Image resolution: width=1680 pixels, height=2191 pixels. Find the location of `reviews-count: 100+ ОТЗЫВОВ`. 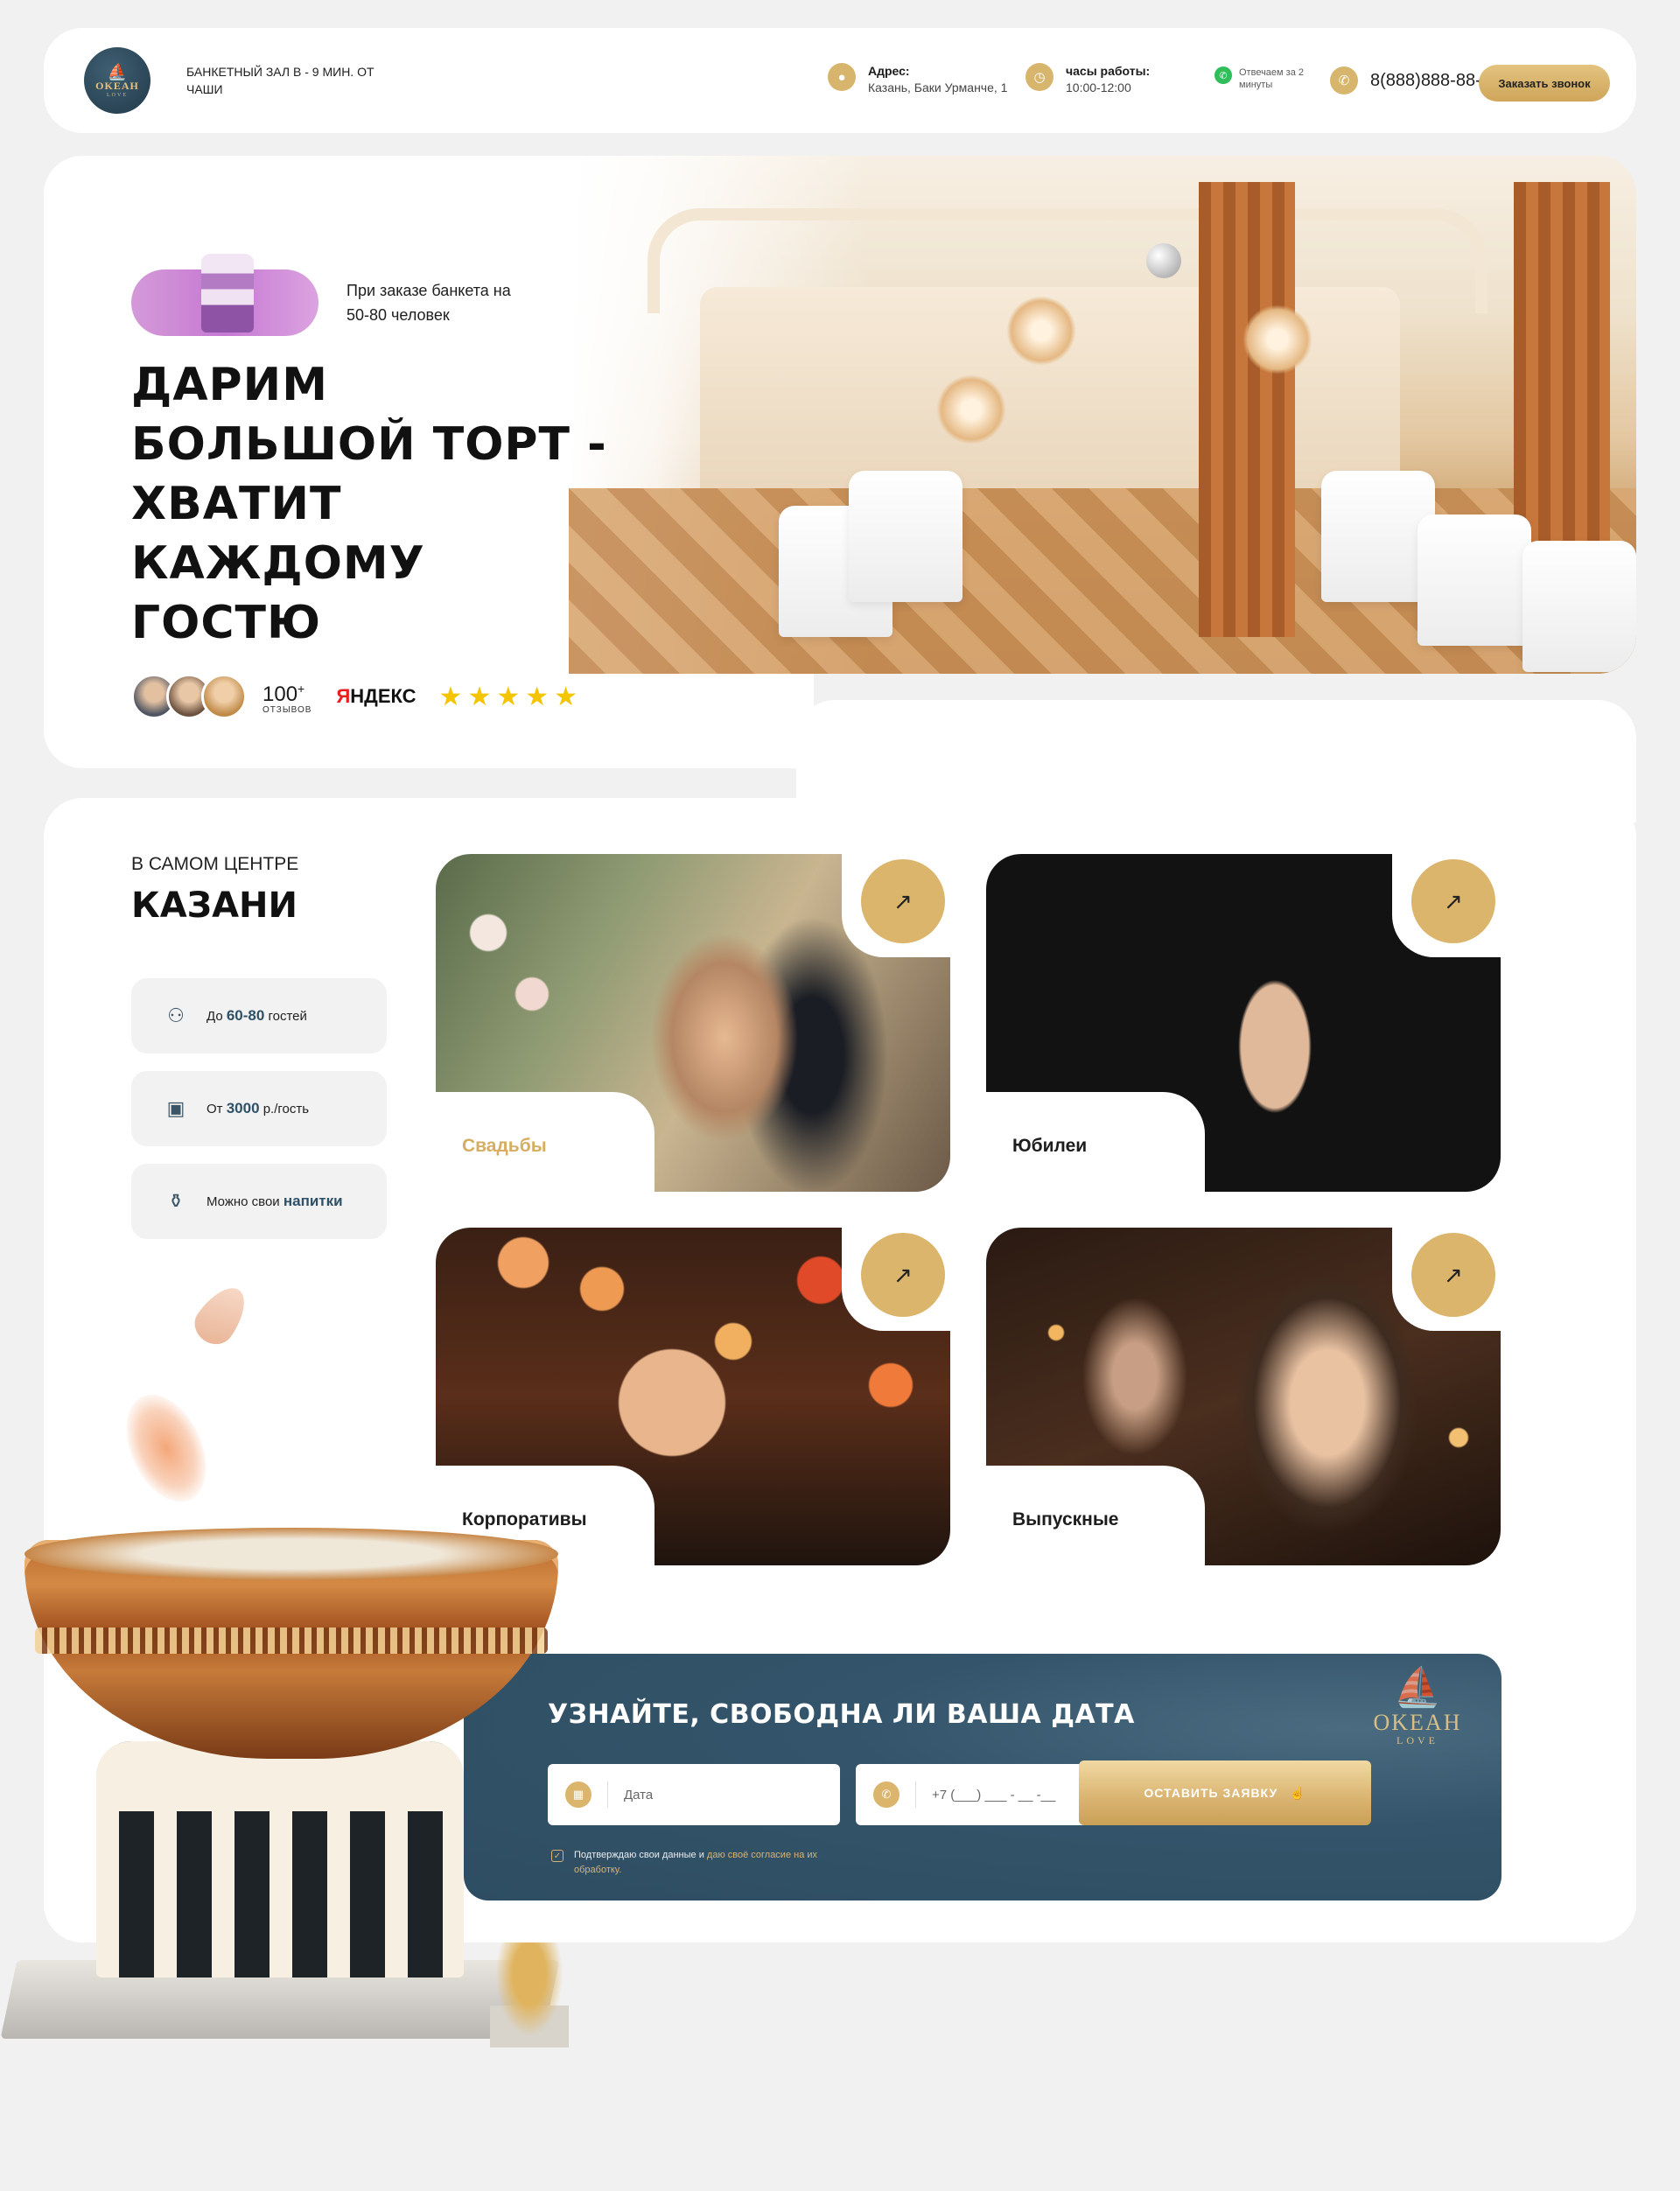

reviews-count: 100+ ОТЗЫВОВ is located at coordinates (287, 698).